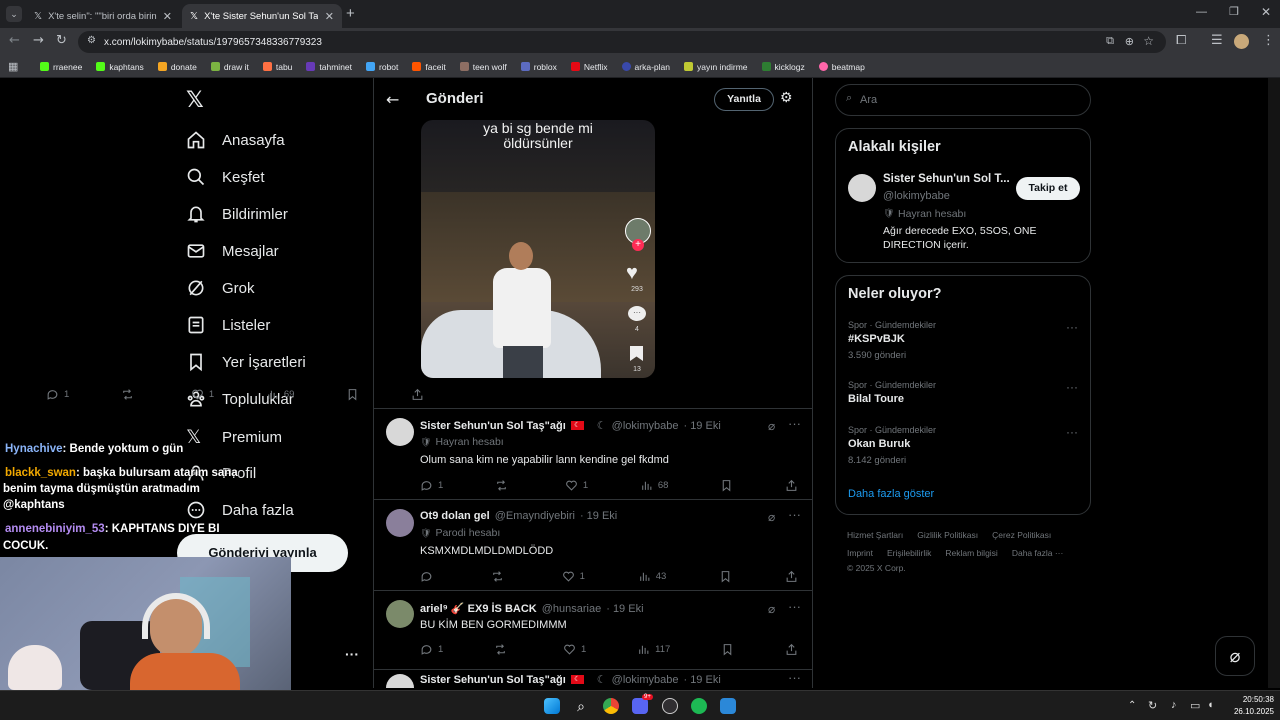  Describe the element at coordinates (1048, 188) in the screenshot. I see `follow-button: Takip et` at that location.